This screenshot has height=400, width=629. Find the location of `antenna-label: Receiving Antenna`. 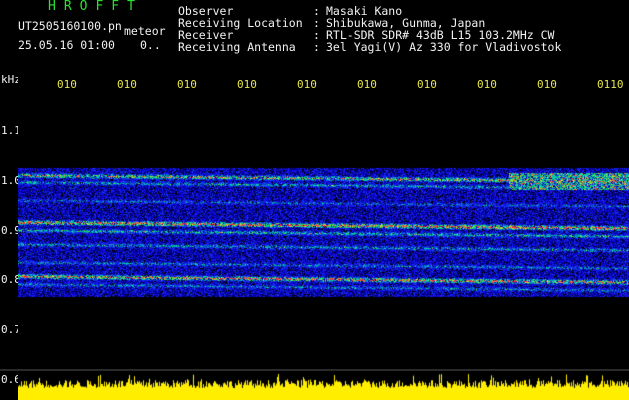

antenna-label: Receiving Antenna is located at coordinates (237, 47).